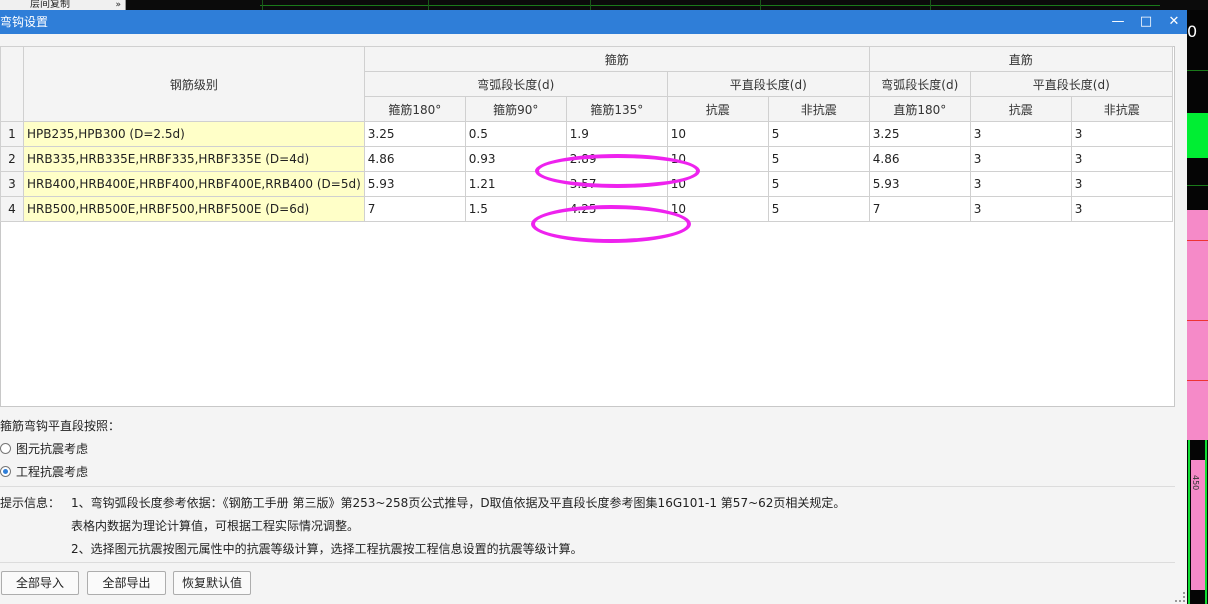 This screenshot has width=1208, height=604. Describe the element at coordinates (118, 5) in the screenshot. I see `expand-arrow-icon: »` at that location.